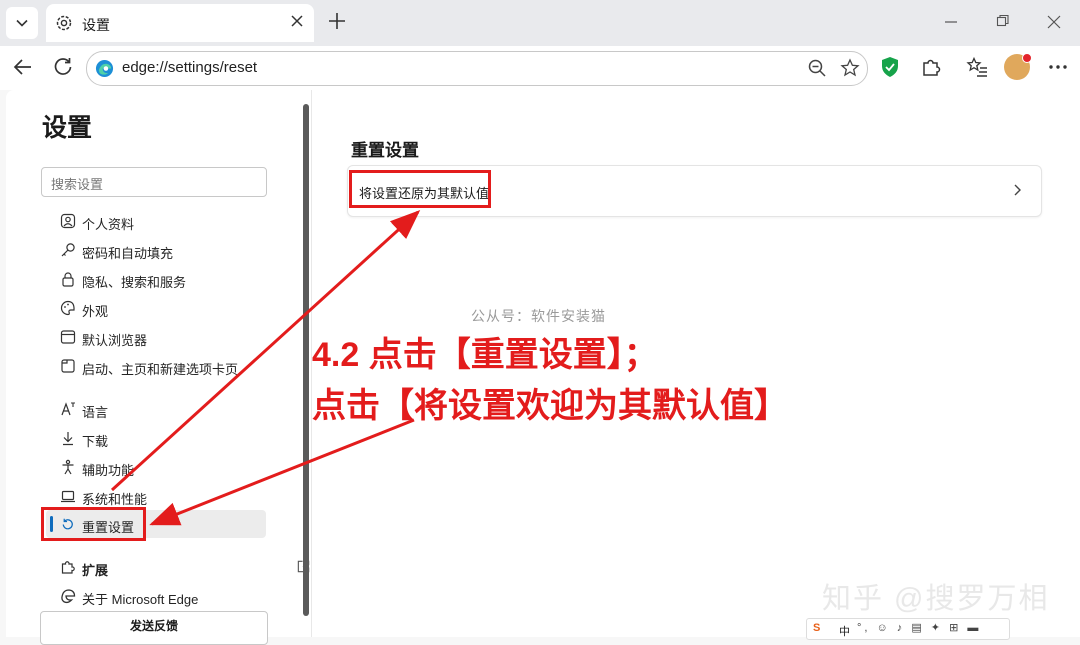 The image size is (1080, 645). I want to click on annotation-line-2: 点击【将设置欢迎为其默认值】, so click(550, 406).